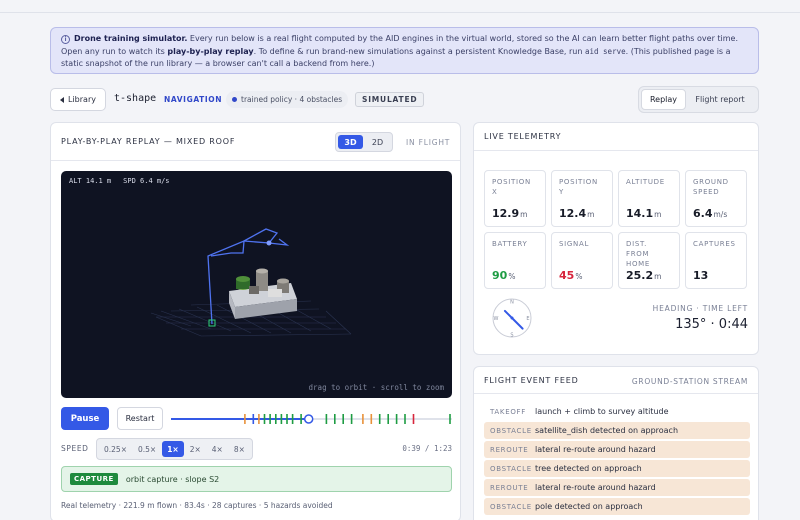 This screenshot has height=520, width=800. Describe the element at coordinates (400, 12) in the screenshot. I see `top-divider` at that location.